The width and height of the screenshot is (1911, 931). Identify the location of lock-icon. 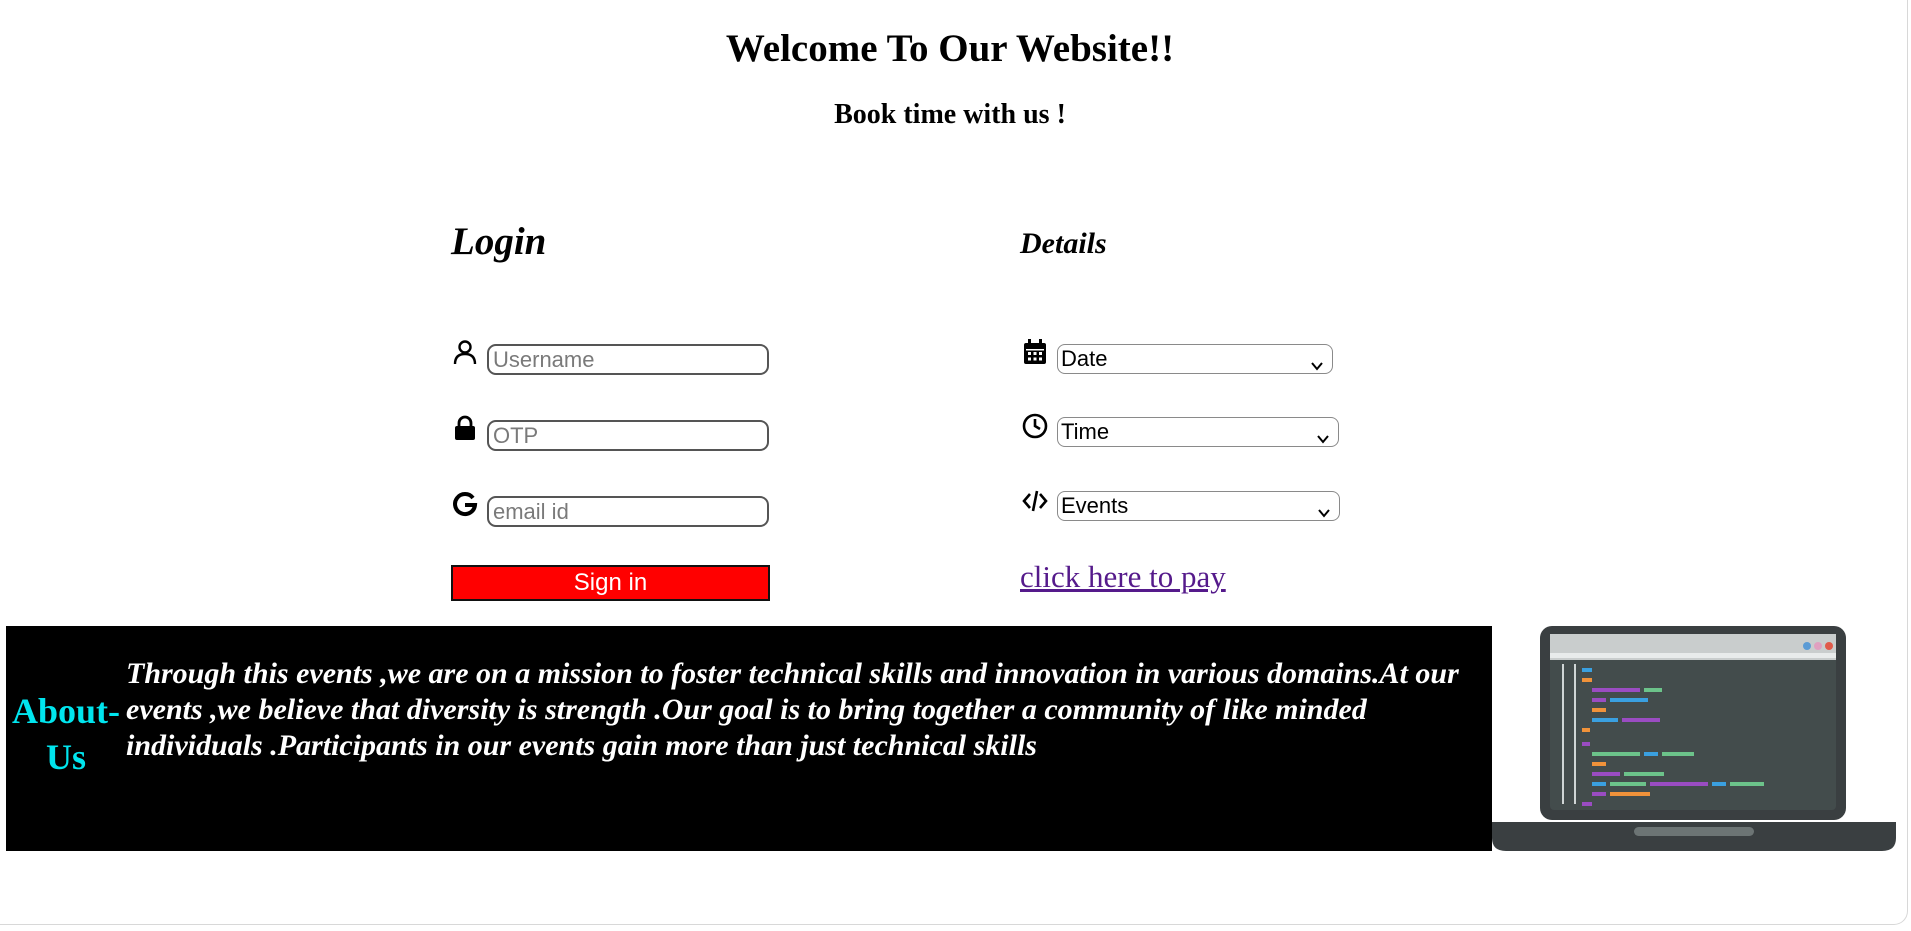
(465, 428).